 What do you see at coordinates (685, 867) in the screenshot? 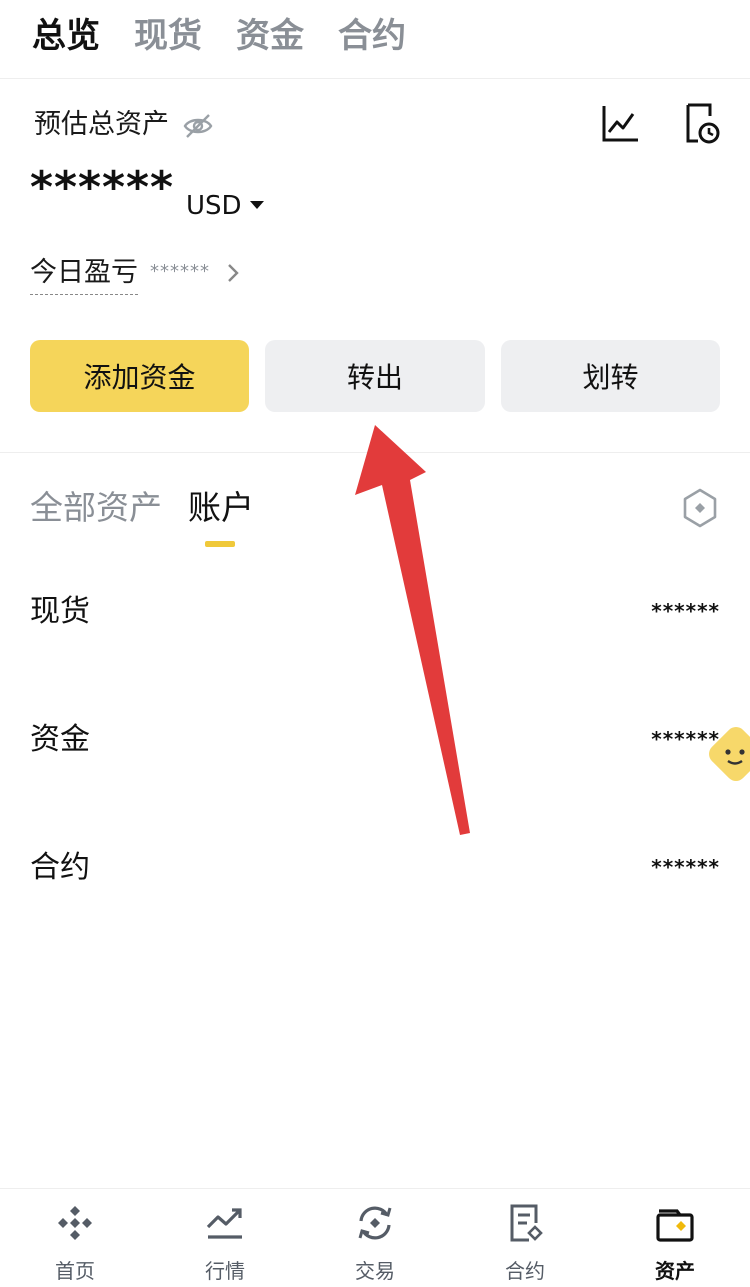
I see `account-row-futures-value: ******` at bounding box center [685, 867].